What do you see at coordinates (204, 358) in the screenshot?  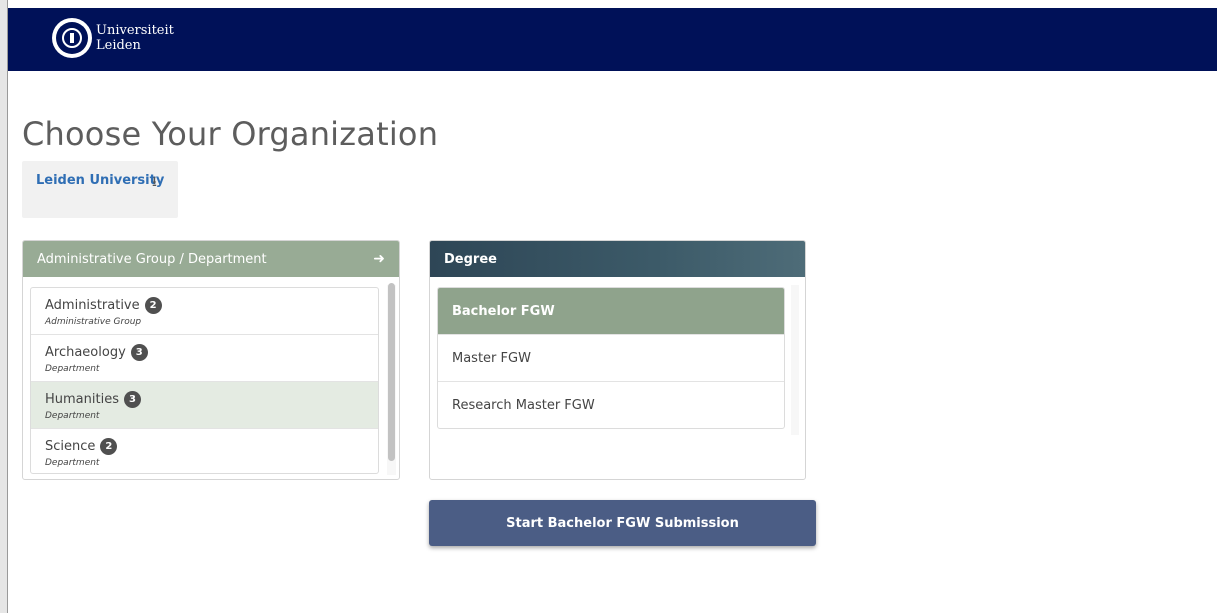 I see `list-item-archaeology: Archaeology 3 Department` at bounding box center [204, 358].